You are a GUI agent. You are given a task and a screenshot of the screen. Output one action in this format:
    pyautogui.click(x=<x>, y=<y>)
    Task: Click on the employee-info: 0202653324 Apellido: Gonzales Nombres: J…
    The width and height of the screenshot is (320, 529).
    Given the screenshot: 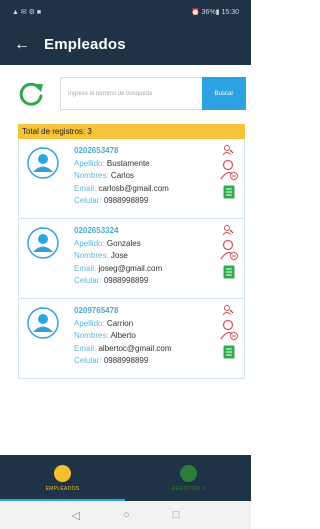 What is the action you would take?
    pyautogui.click(x=118, y=256)
    